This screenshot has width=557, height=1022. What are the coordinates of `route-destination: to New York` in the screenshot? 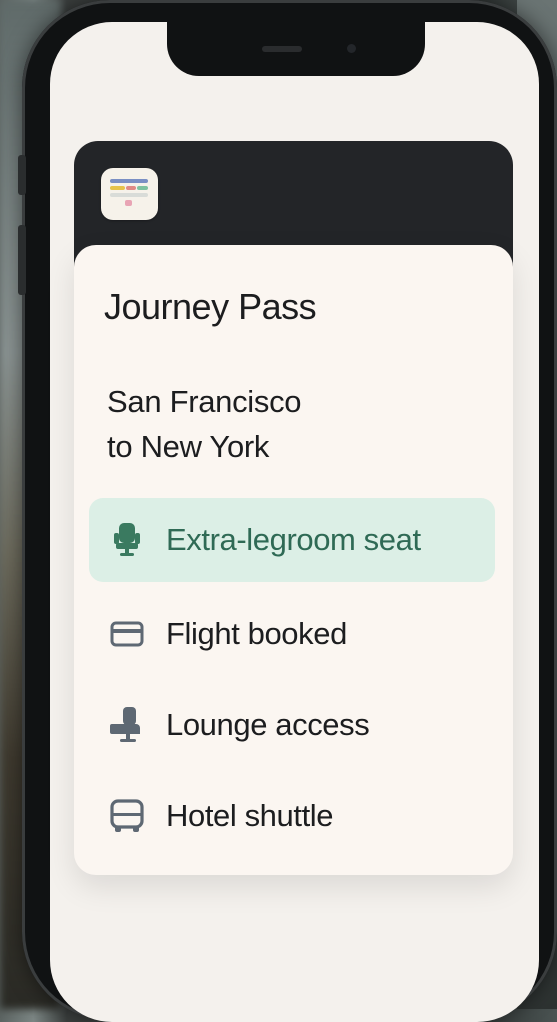 It's located at (188, 446).